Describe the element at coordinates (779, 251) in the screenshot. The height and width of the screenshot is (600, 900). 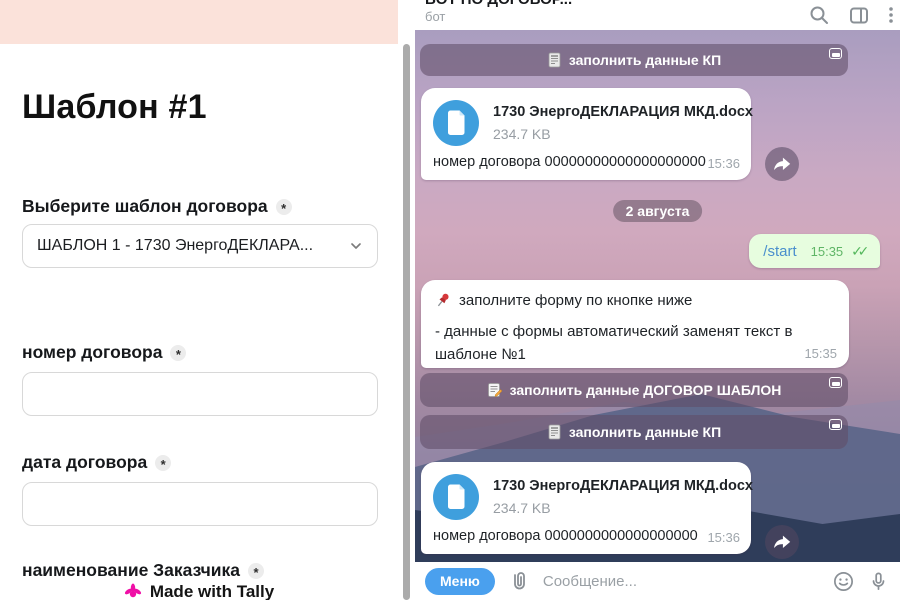
I see `bot-command-link: /start` at that location.